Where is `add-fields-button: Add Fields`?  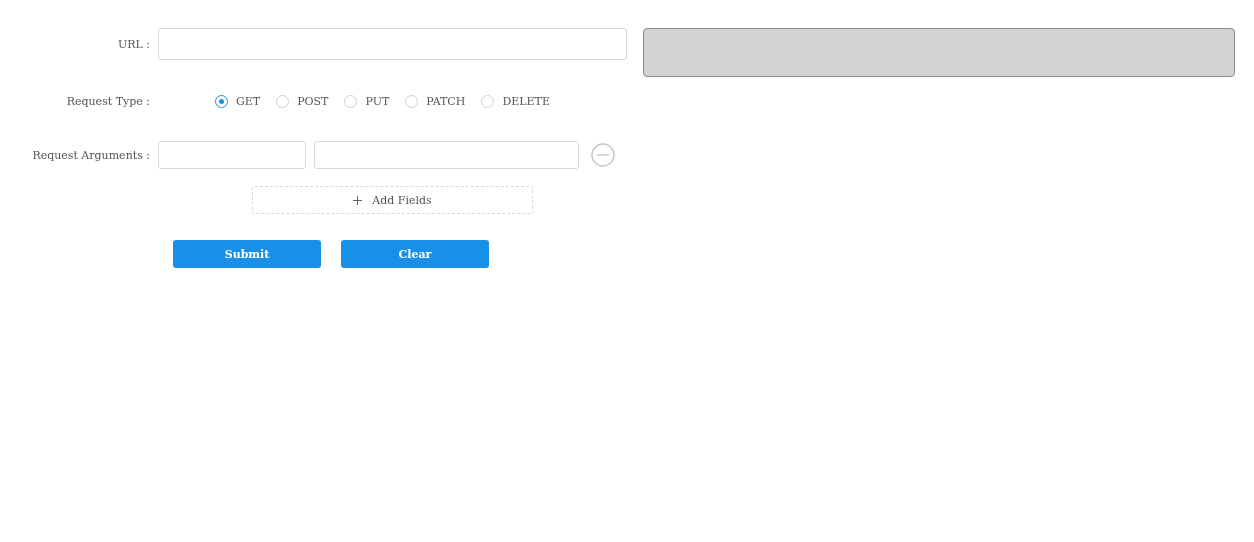
add-fields-button: Add Fields is located at coordinates (392, 200).